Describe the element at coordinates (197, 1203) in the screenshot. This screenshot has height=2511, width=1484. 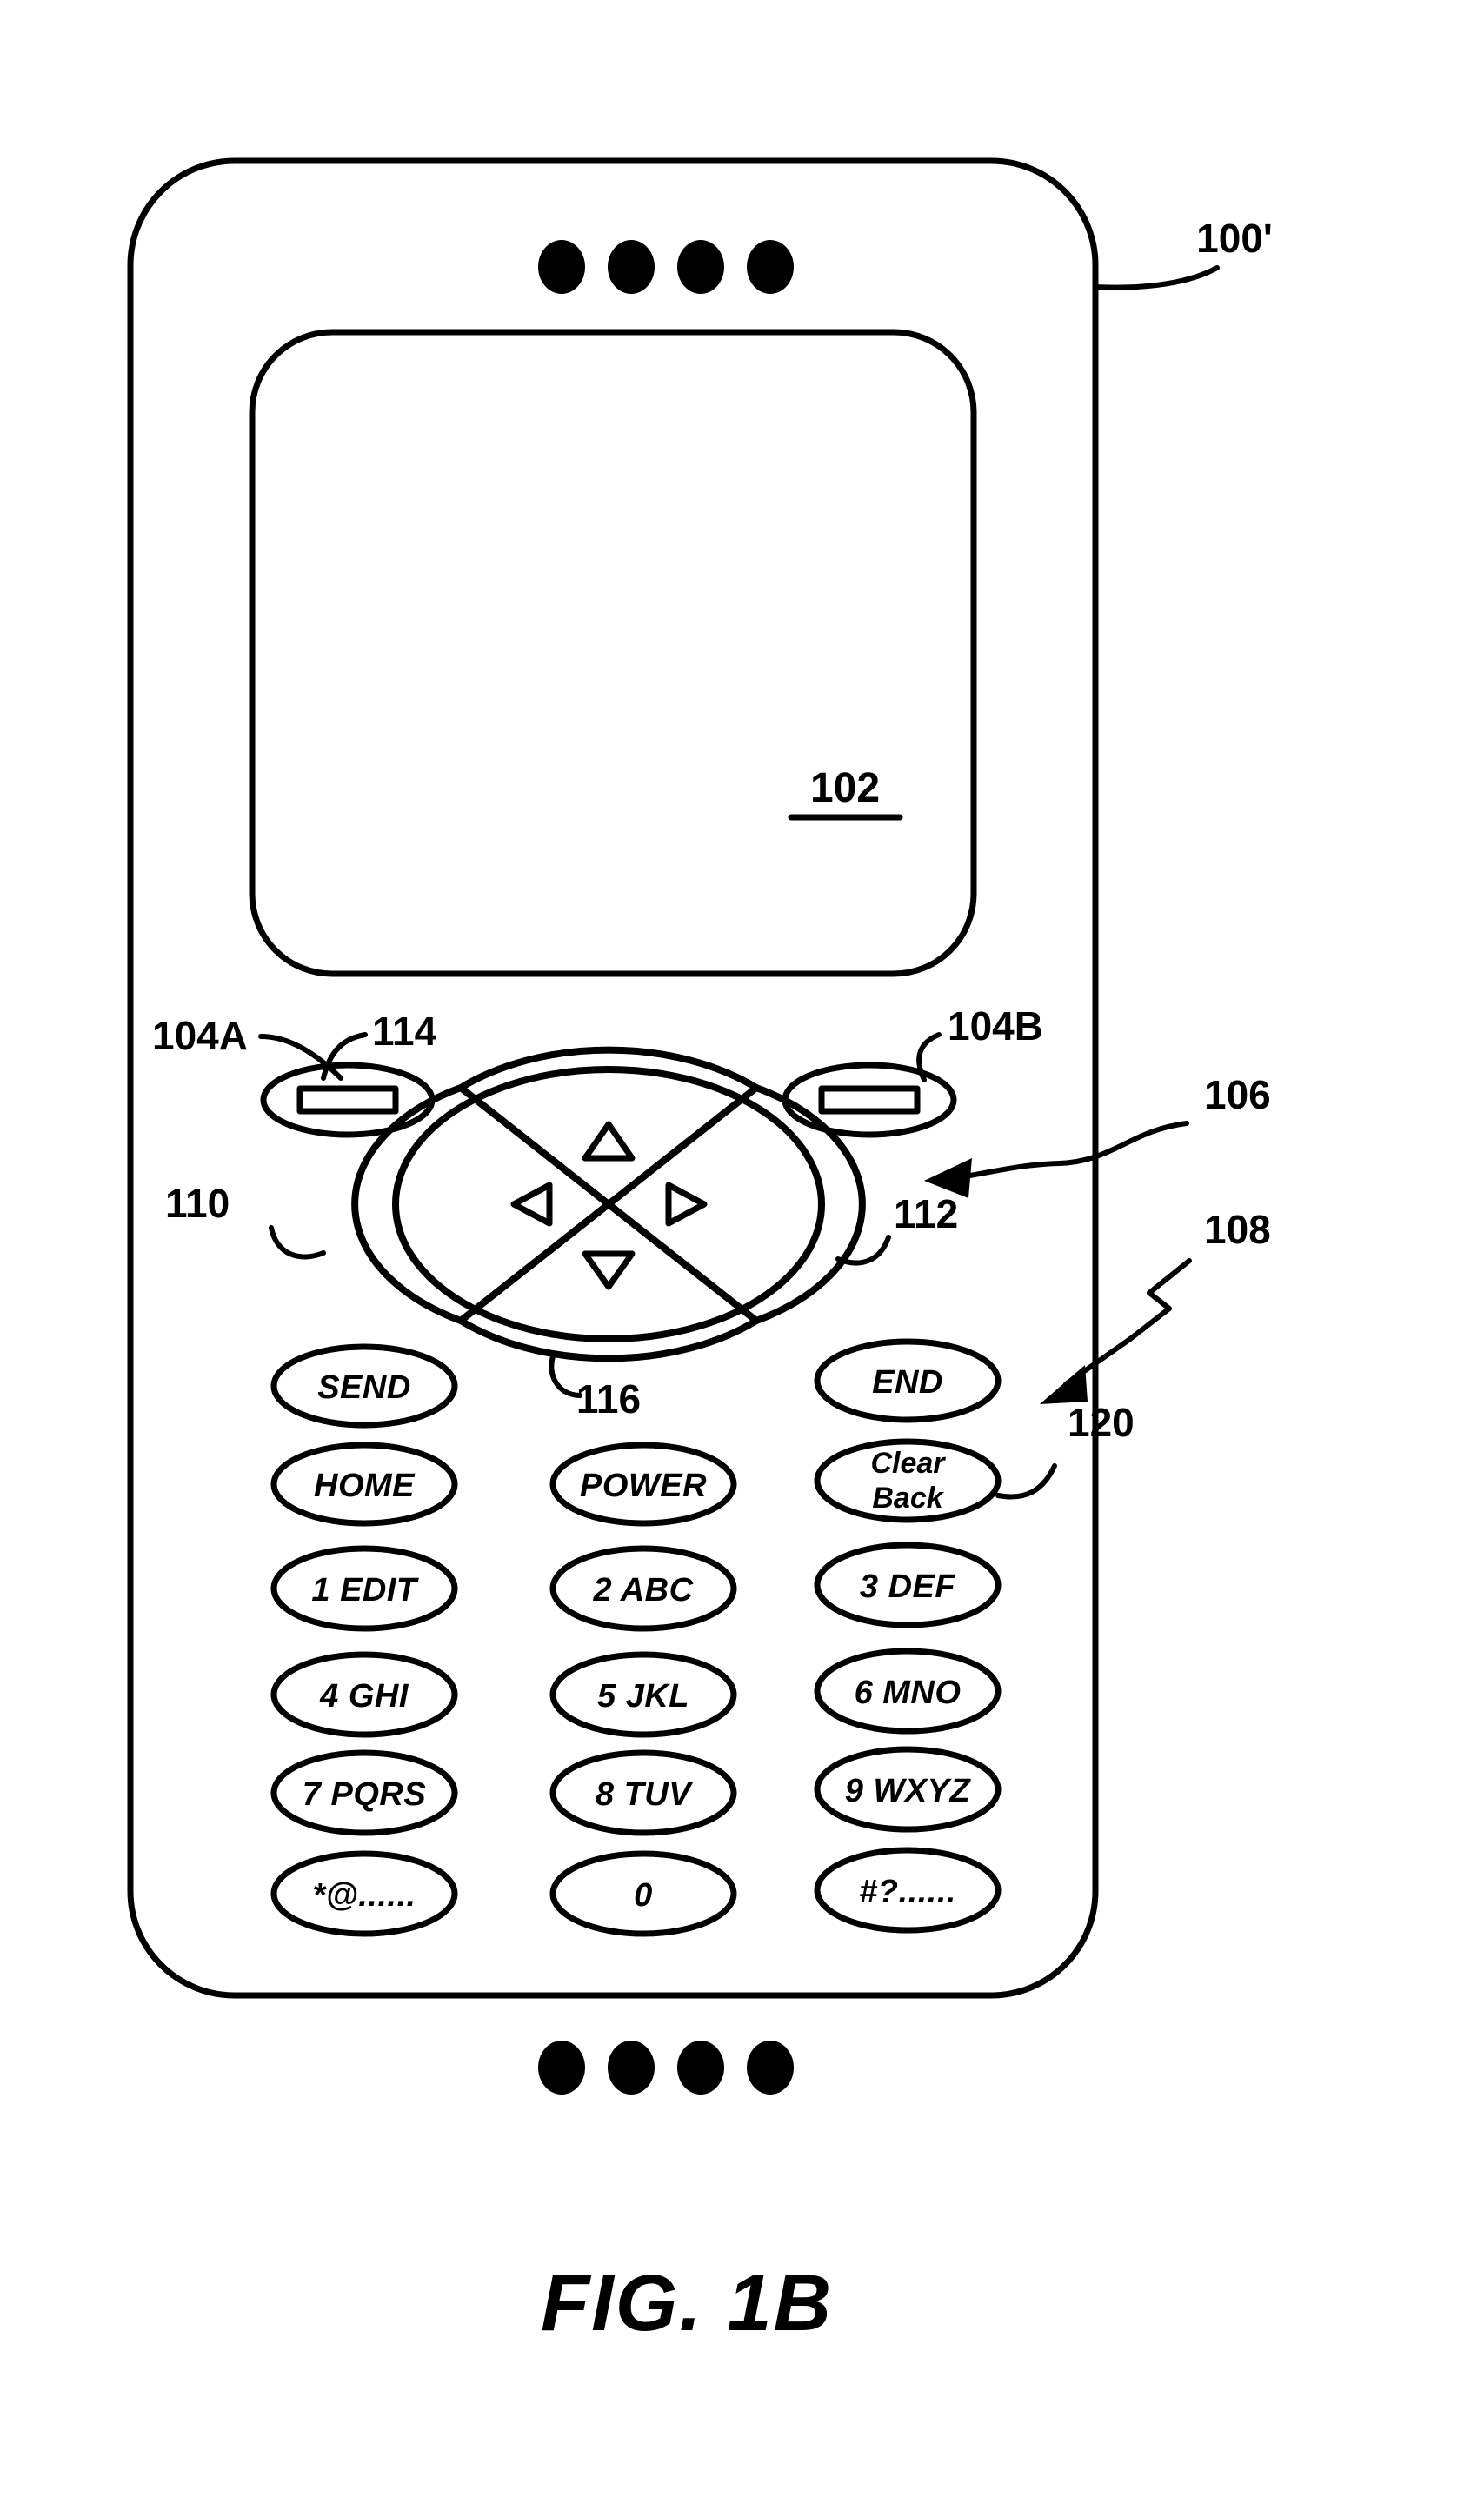
I see `nav-left-ref-label: 110` at that location.